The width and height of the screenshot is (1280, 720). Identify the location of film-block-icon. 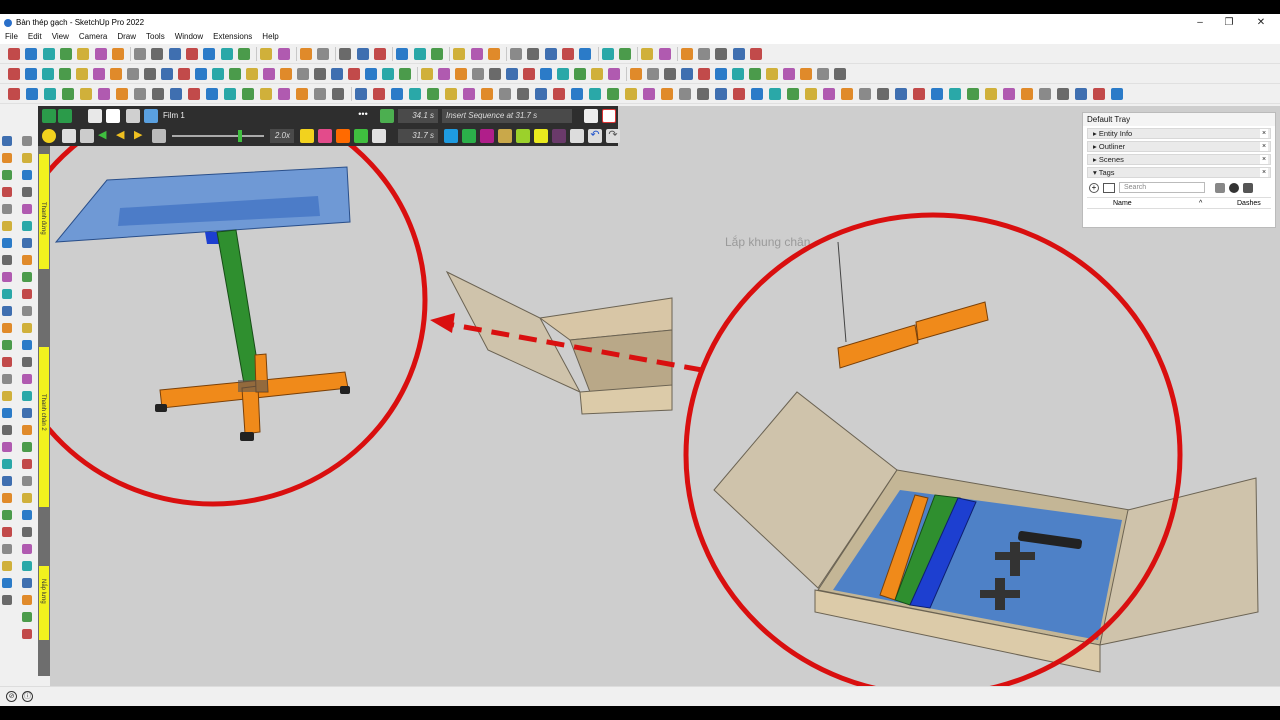
(379, 136).